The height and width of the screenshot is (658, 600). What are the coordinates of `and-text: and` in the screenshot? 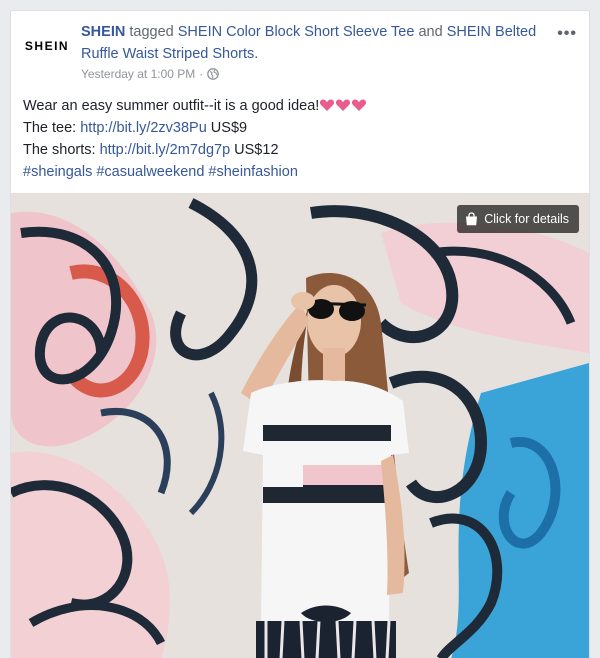 It's located at (430, 32).